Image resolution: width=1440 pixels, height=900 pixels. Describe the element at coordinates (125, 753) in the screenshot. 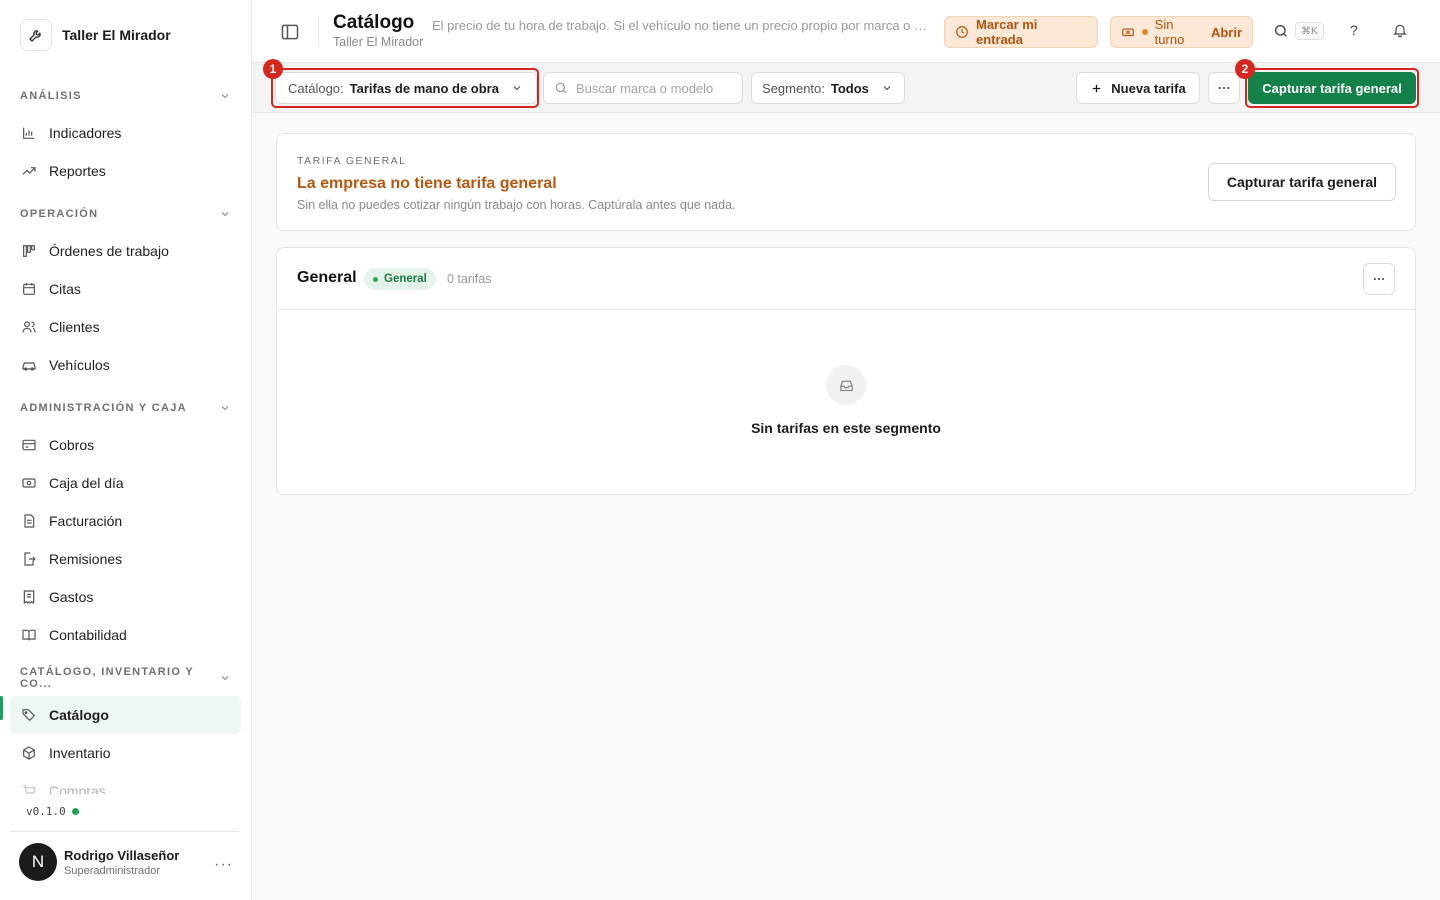

I see `sidebar-item-inventario: Inventario` at that location.